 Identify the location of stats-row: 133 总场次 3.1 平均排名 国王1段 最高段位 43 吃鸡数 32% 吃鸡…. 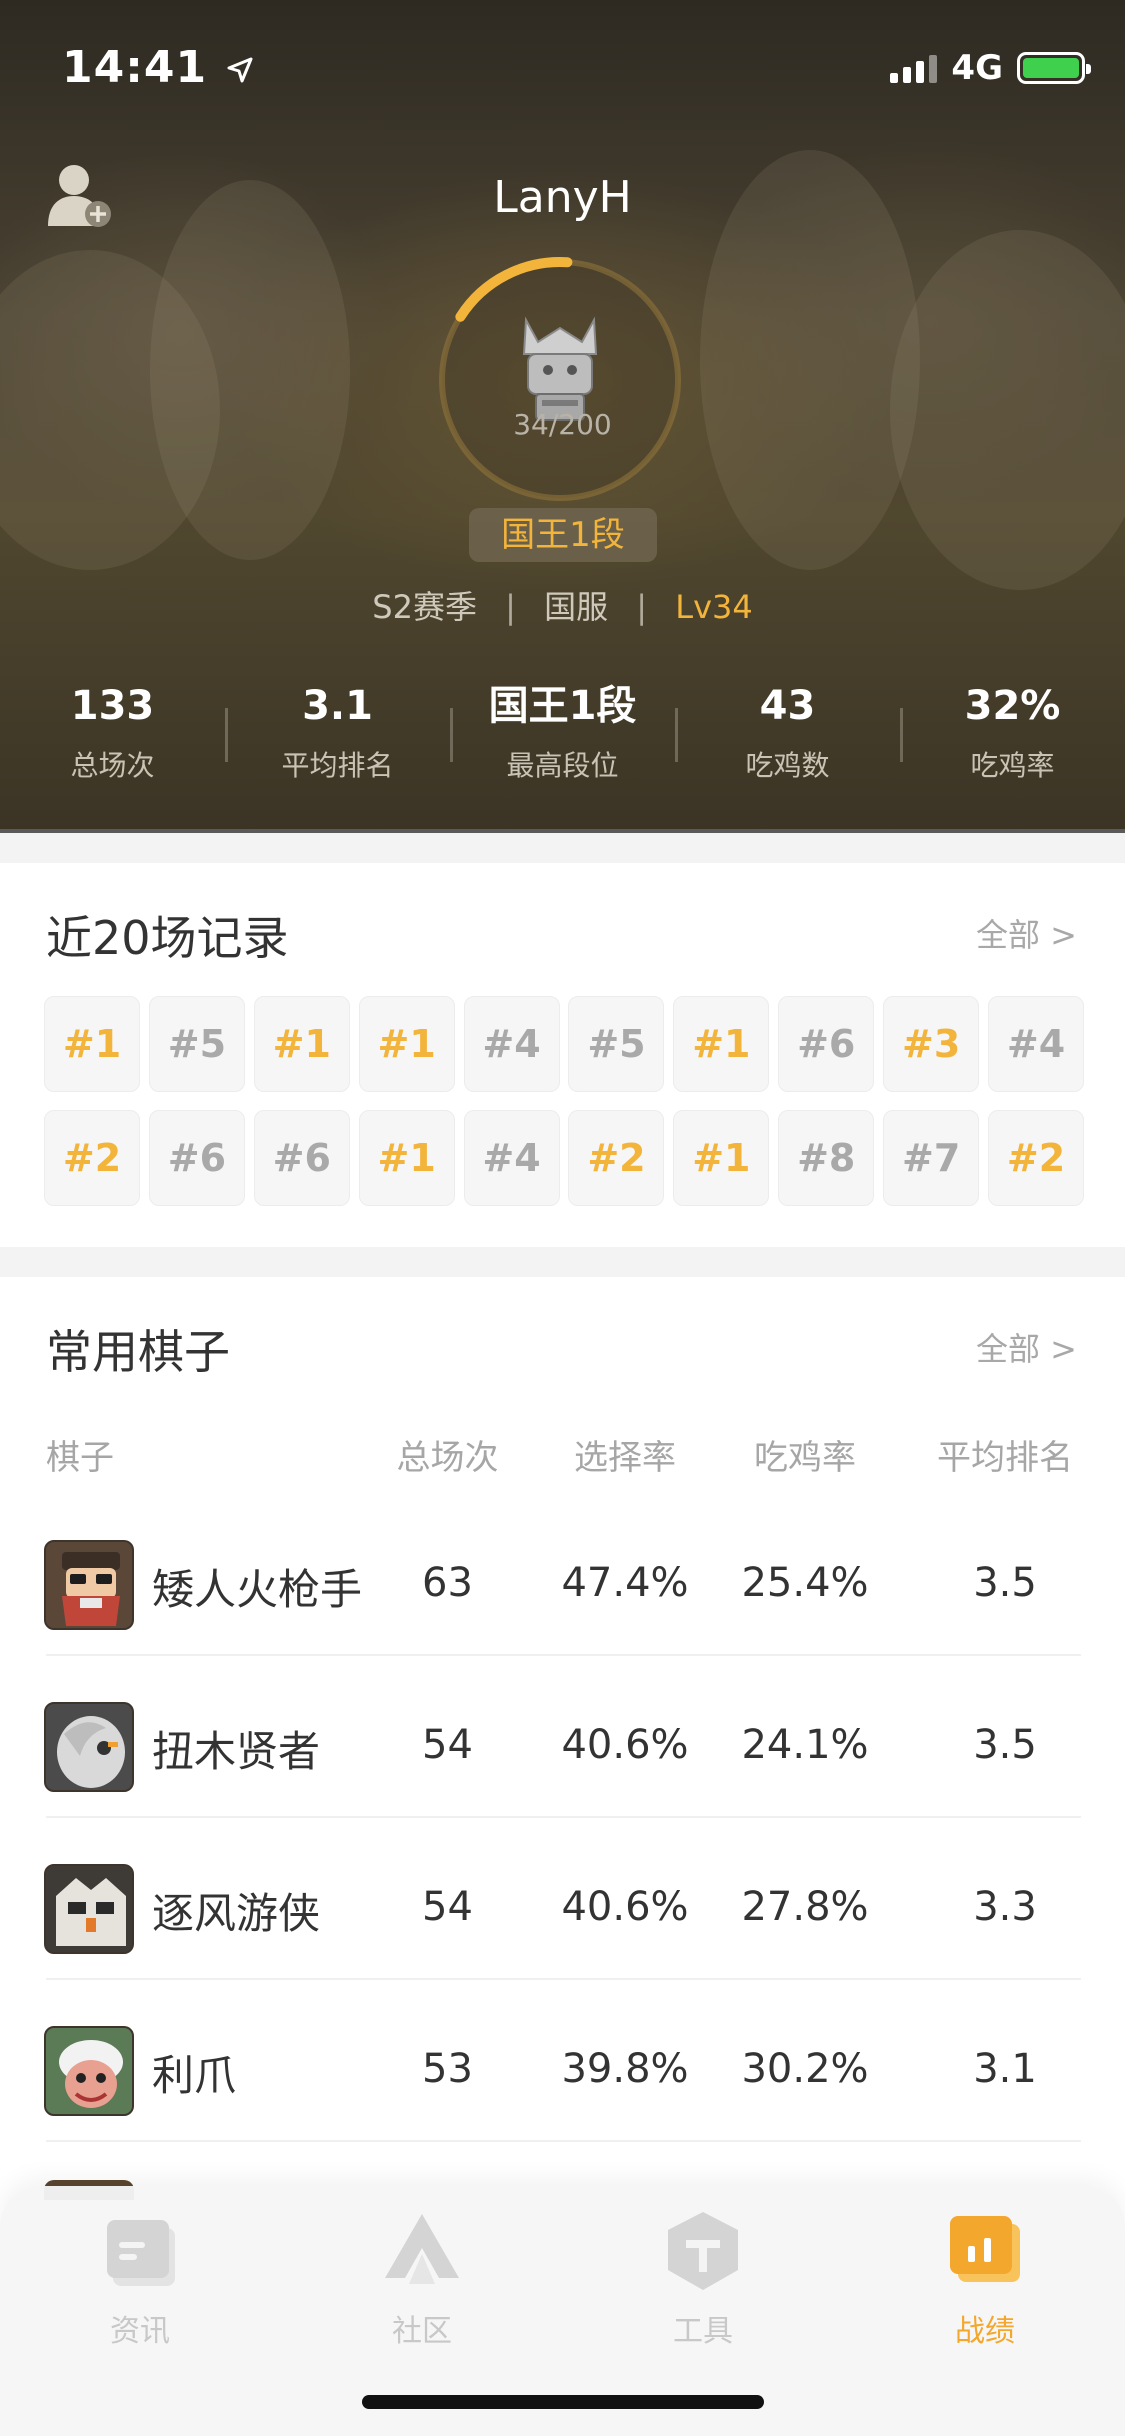
(562, 732).